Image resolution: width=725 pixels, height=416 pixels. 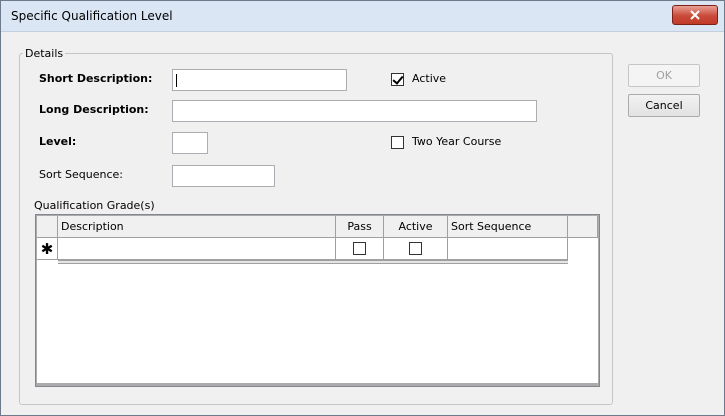 What do you see at coordinates (96, 78) in the screenshot?
I see `short-description-label: Short Description:` at bounding box center [96, 78].